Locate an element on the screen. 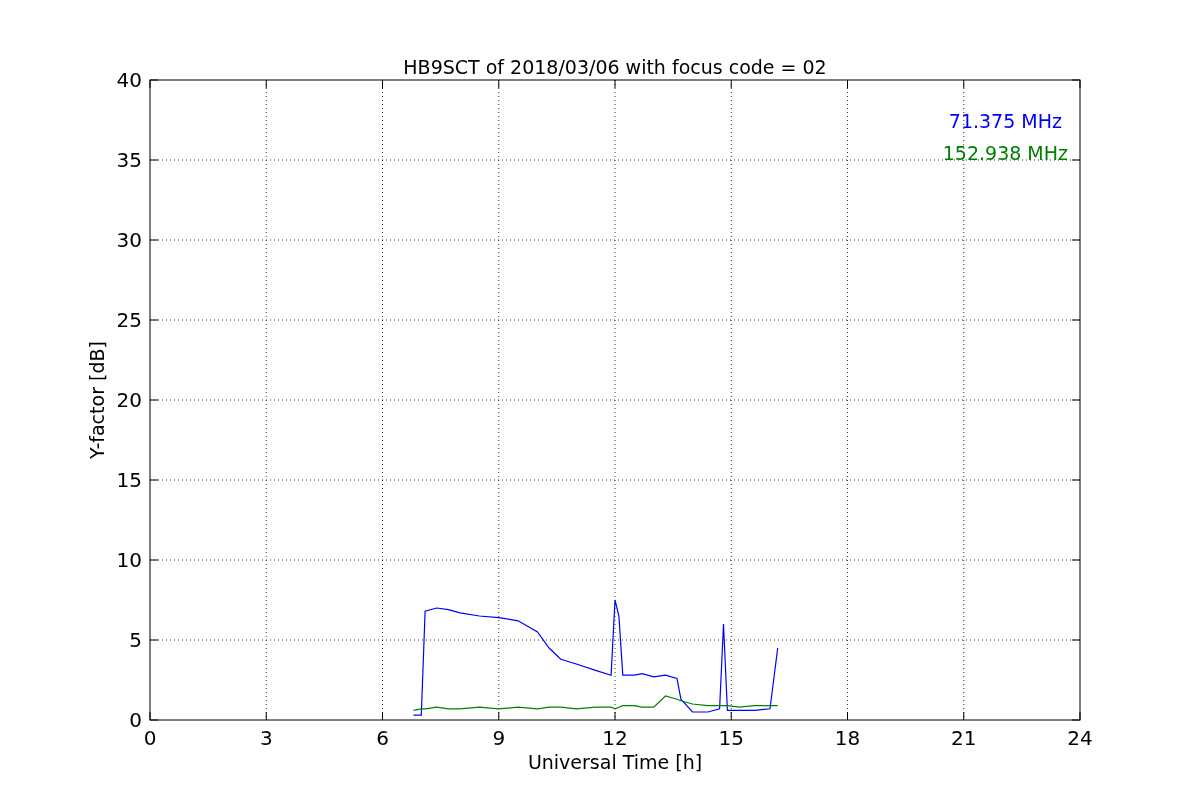 The image size is (1200, 800). tick-label: 6 is located at coordinates (382, 738).